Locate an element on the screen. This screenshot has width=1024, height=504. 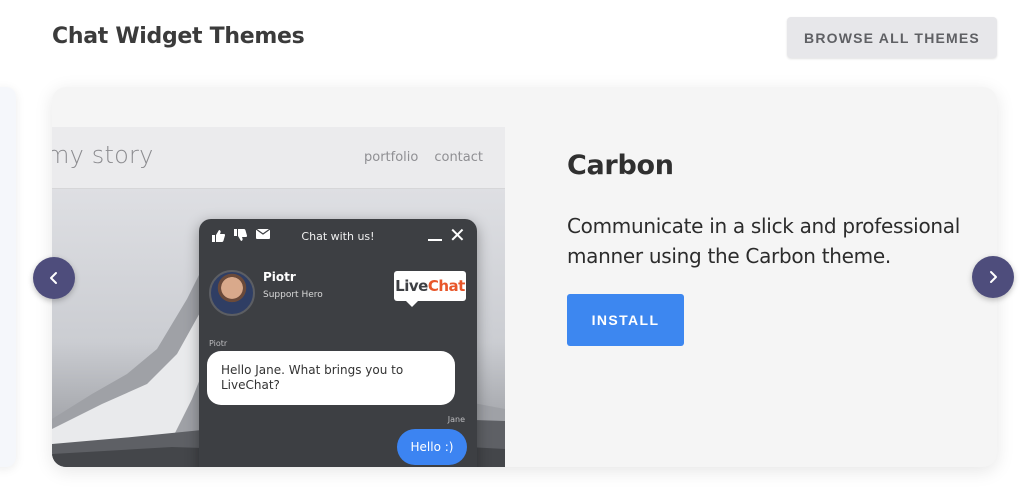
preview-nav-contact: contact is located at coordinates (458, 157).